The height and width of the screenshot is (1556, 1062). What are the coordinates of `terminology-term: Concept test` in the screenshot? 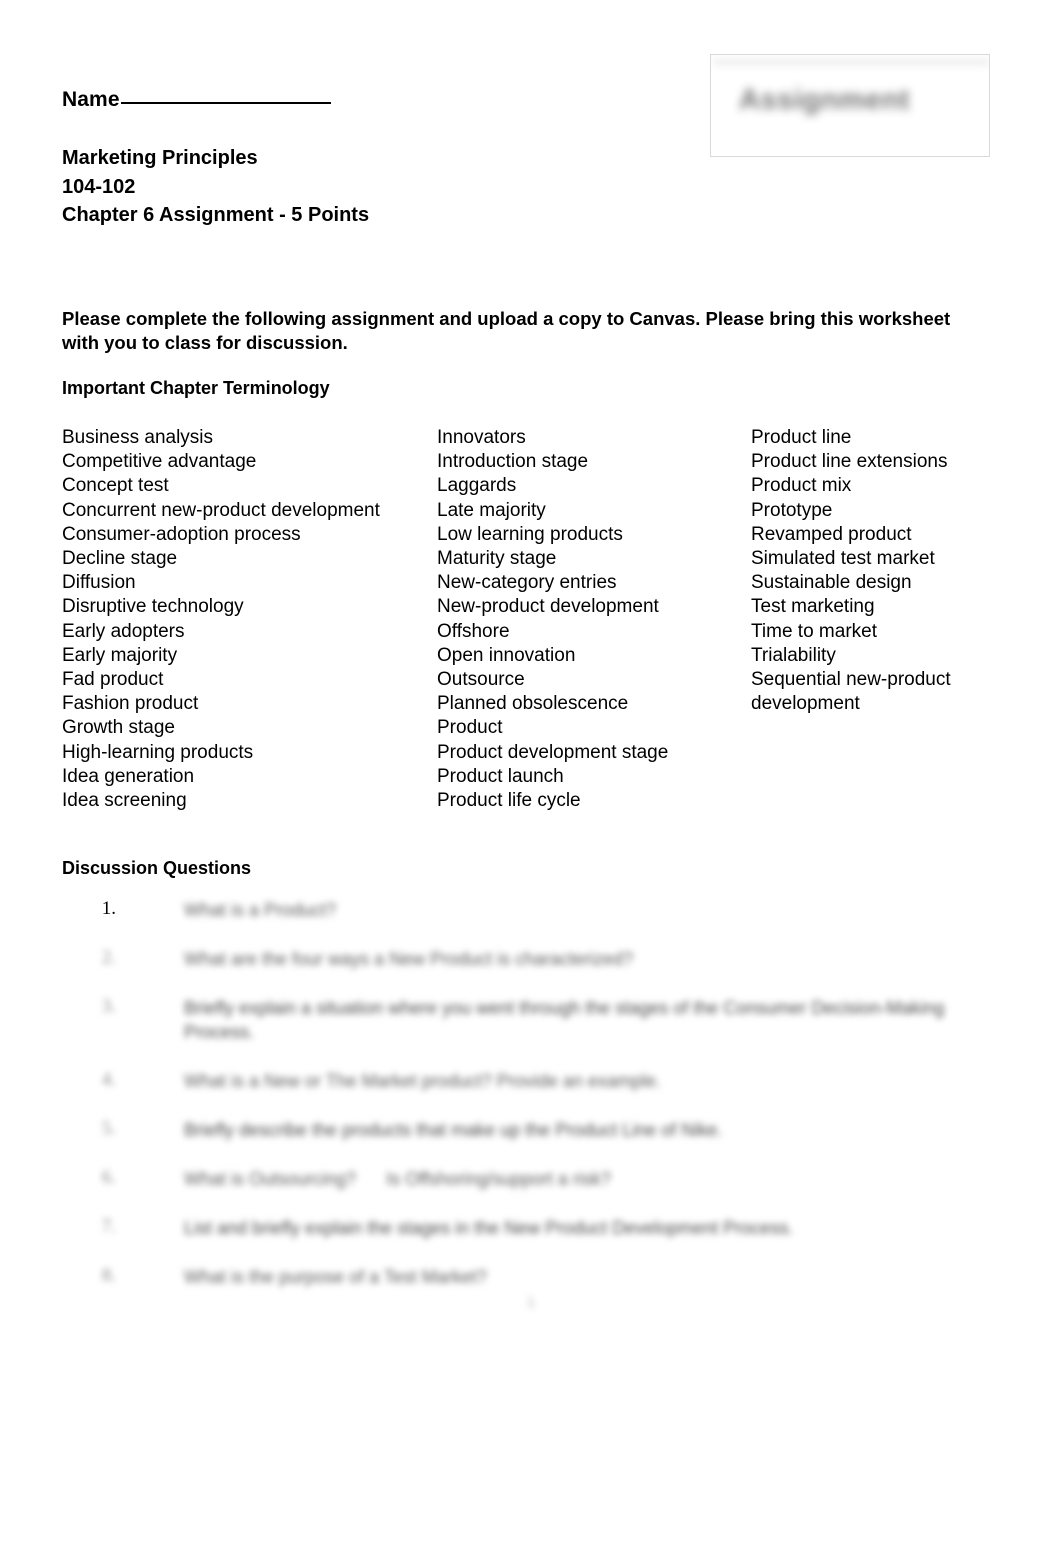 It's located at (115, 486).